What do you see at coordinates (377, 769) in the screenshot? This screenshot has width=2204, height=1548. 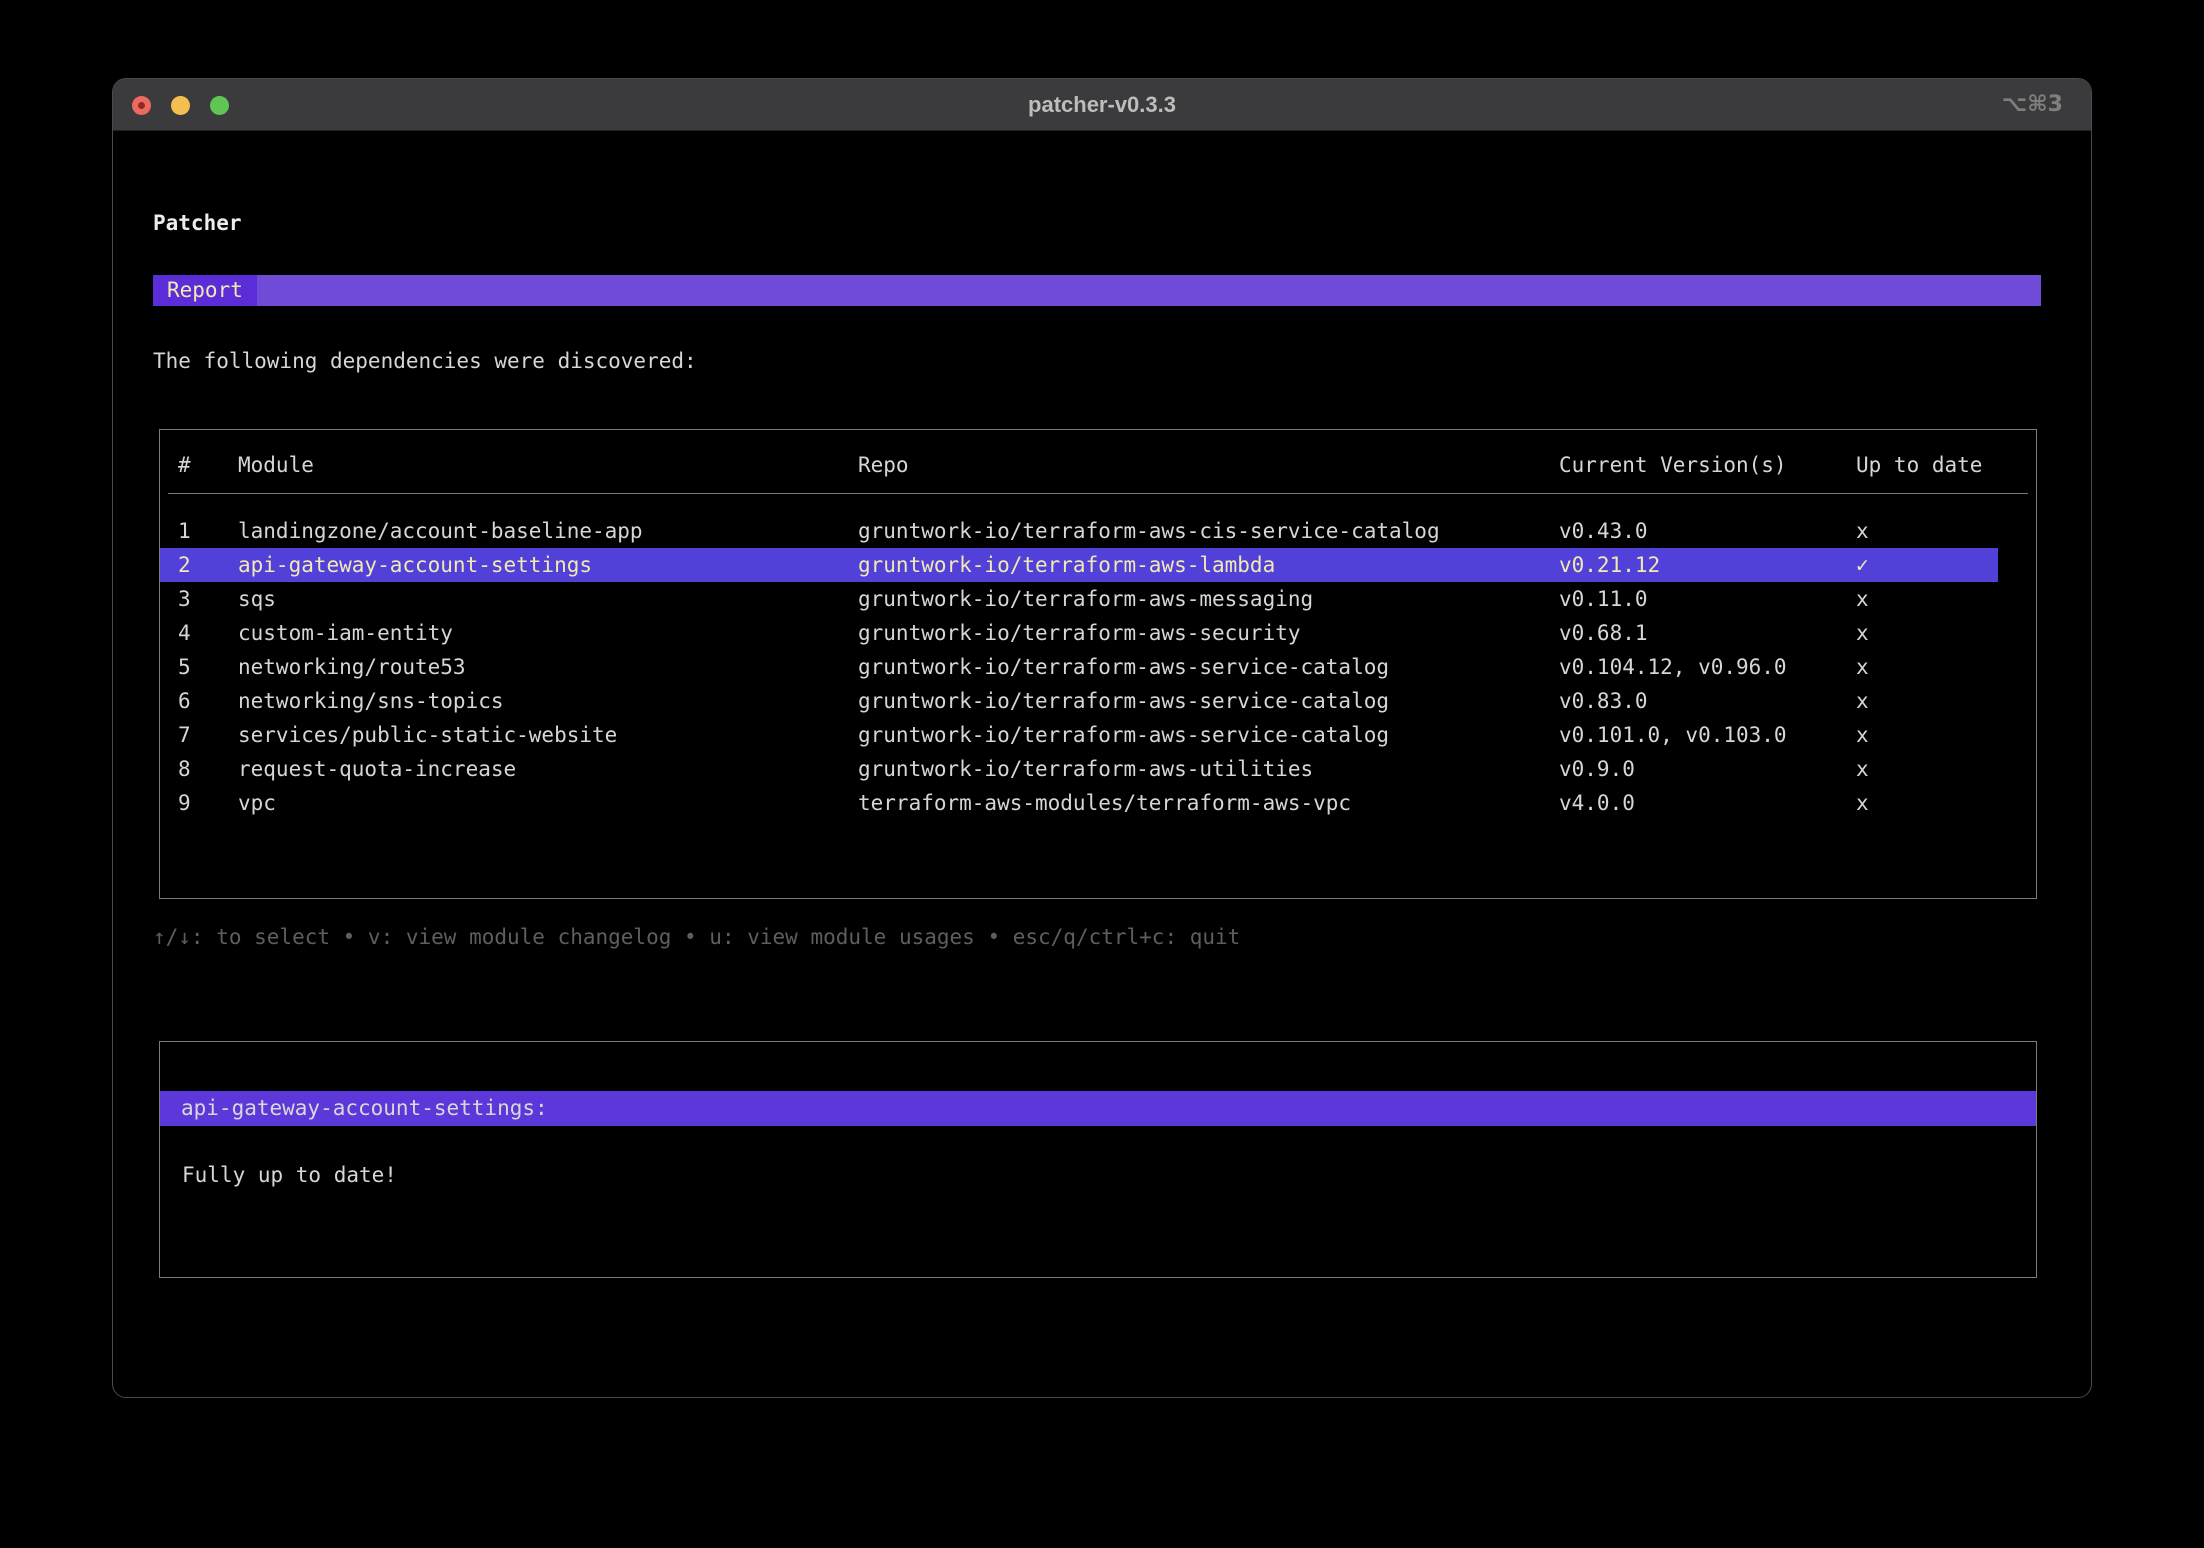 I see `row-module: request-quota-increase` at bounding box center [377, 769].